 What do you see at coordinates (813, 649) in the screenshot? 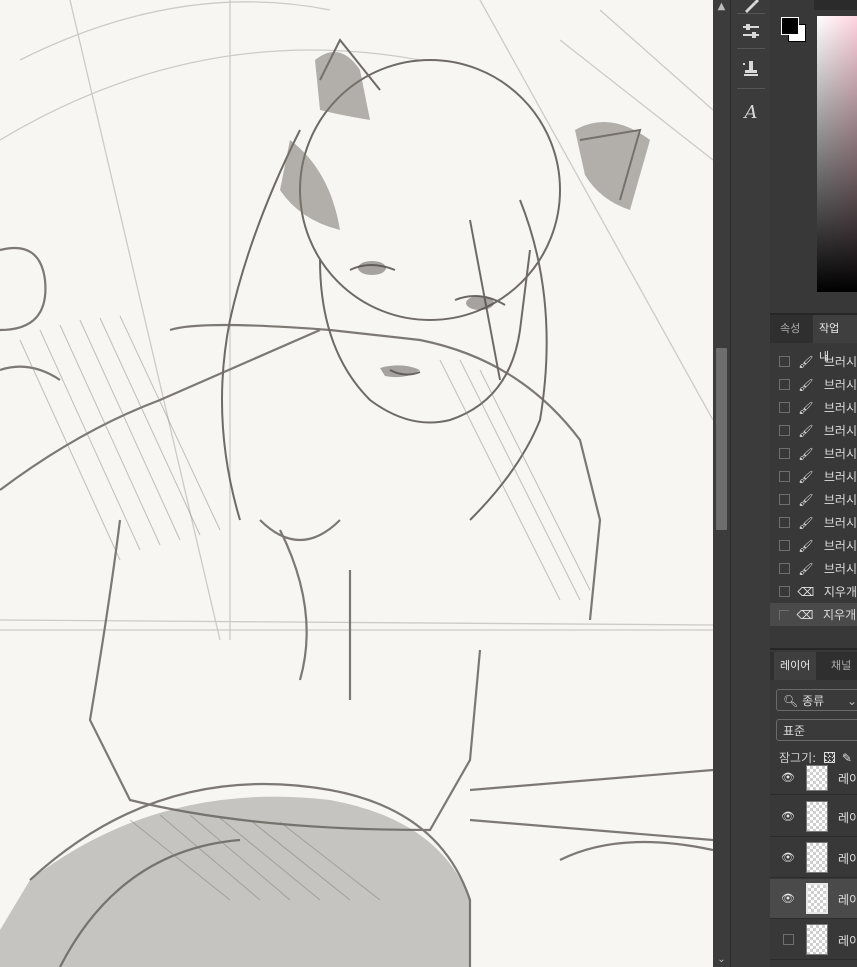
I see `panel-divider` at bounding box center [813, 649].